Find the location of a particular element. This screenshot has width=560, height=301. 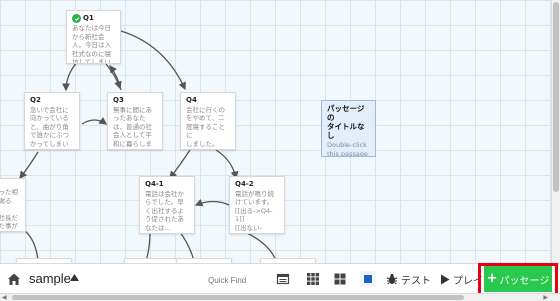

horizontal-scrollbar: ◀ ▶ is located at coordinates (280, 297).